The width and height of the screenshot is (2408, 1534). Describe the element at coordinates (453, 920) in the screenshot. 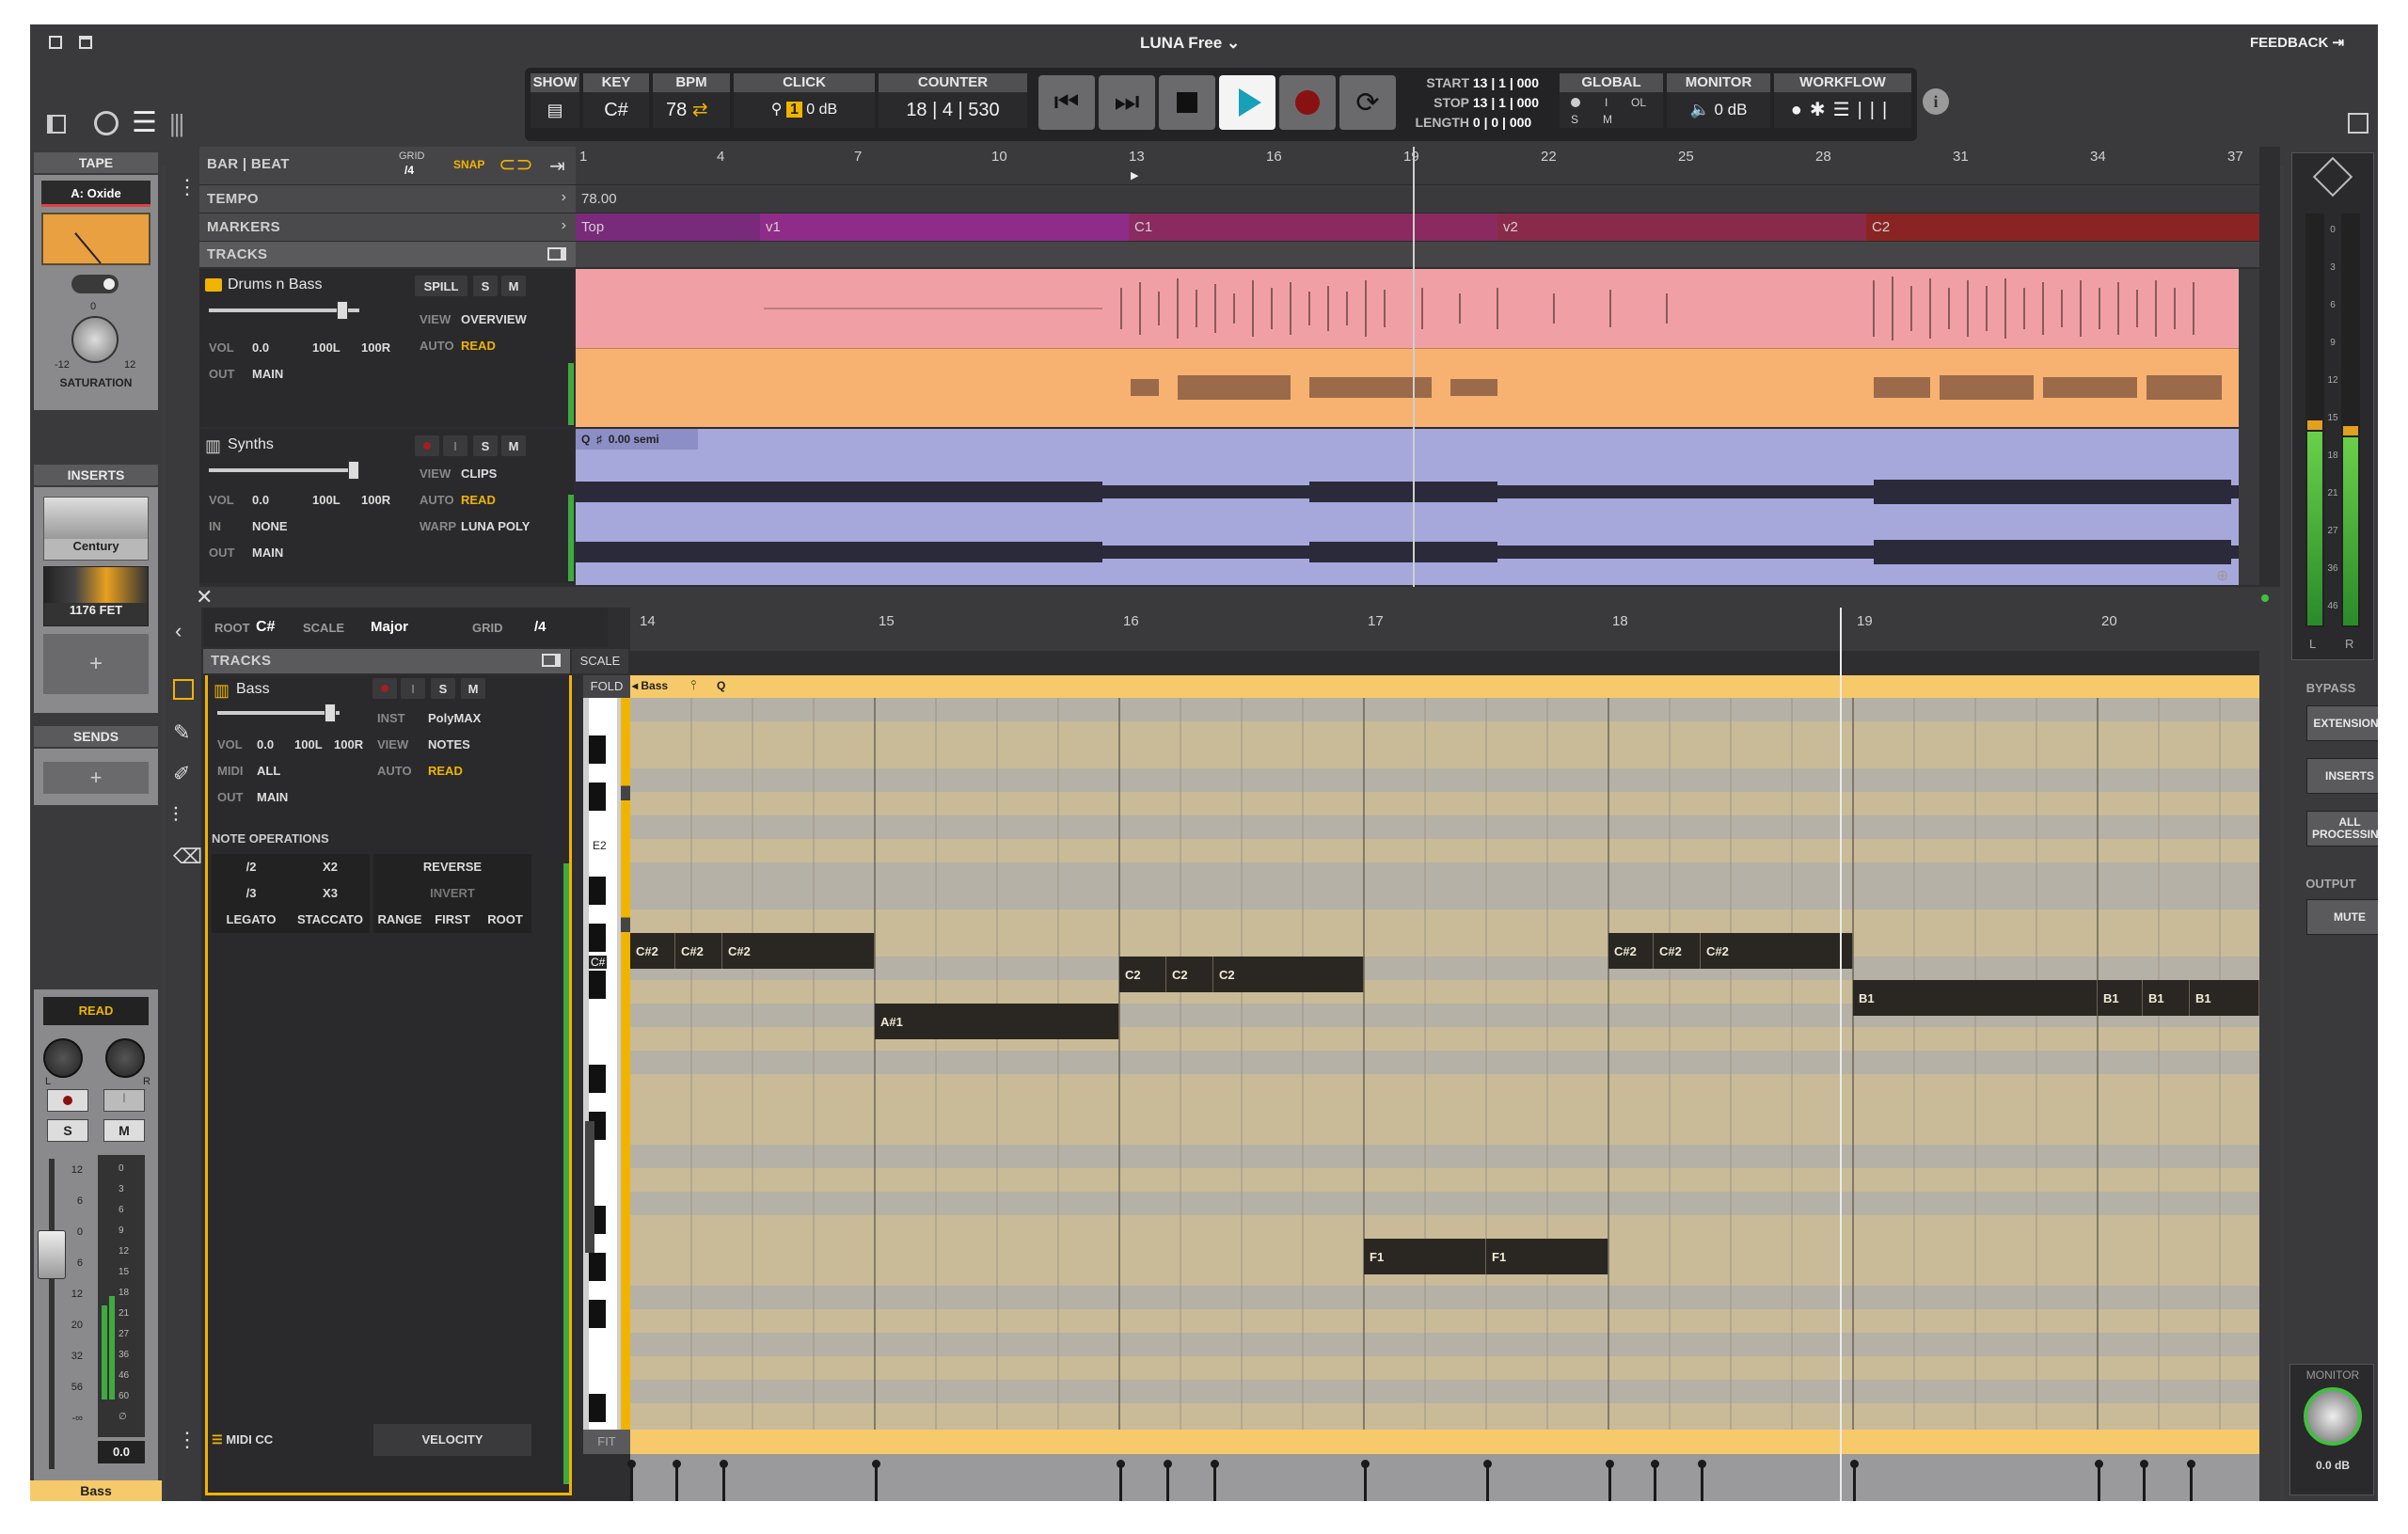

I see `first-button: FIRST` at that location.